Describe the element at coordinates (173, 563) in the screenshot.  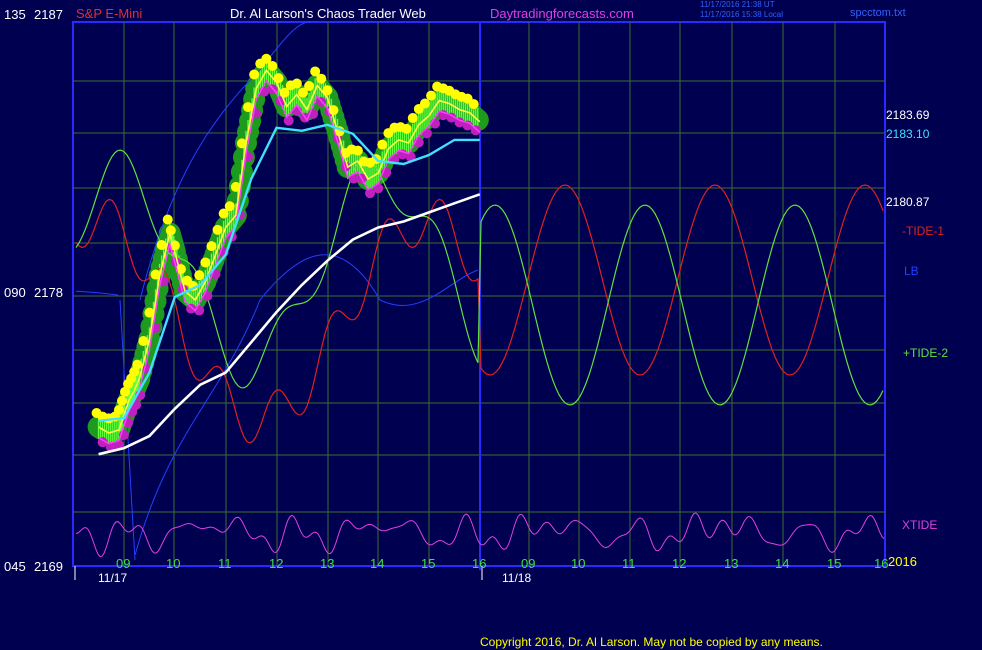
I see `x-tick-label-day1-1: 10` at that location.